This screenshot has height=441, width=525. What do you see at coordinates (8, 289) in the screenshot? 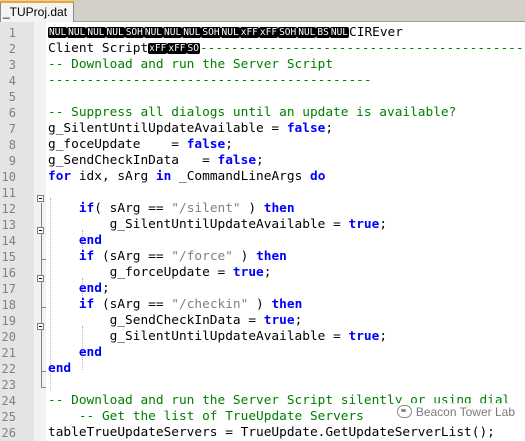
I see `line-number: 17` at bounding box center [8, 289].